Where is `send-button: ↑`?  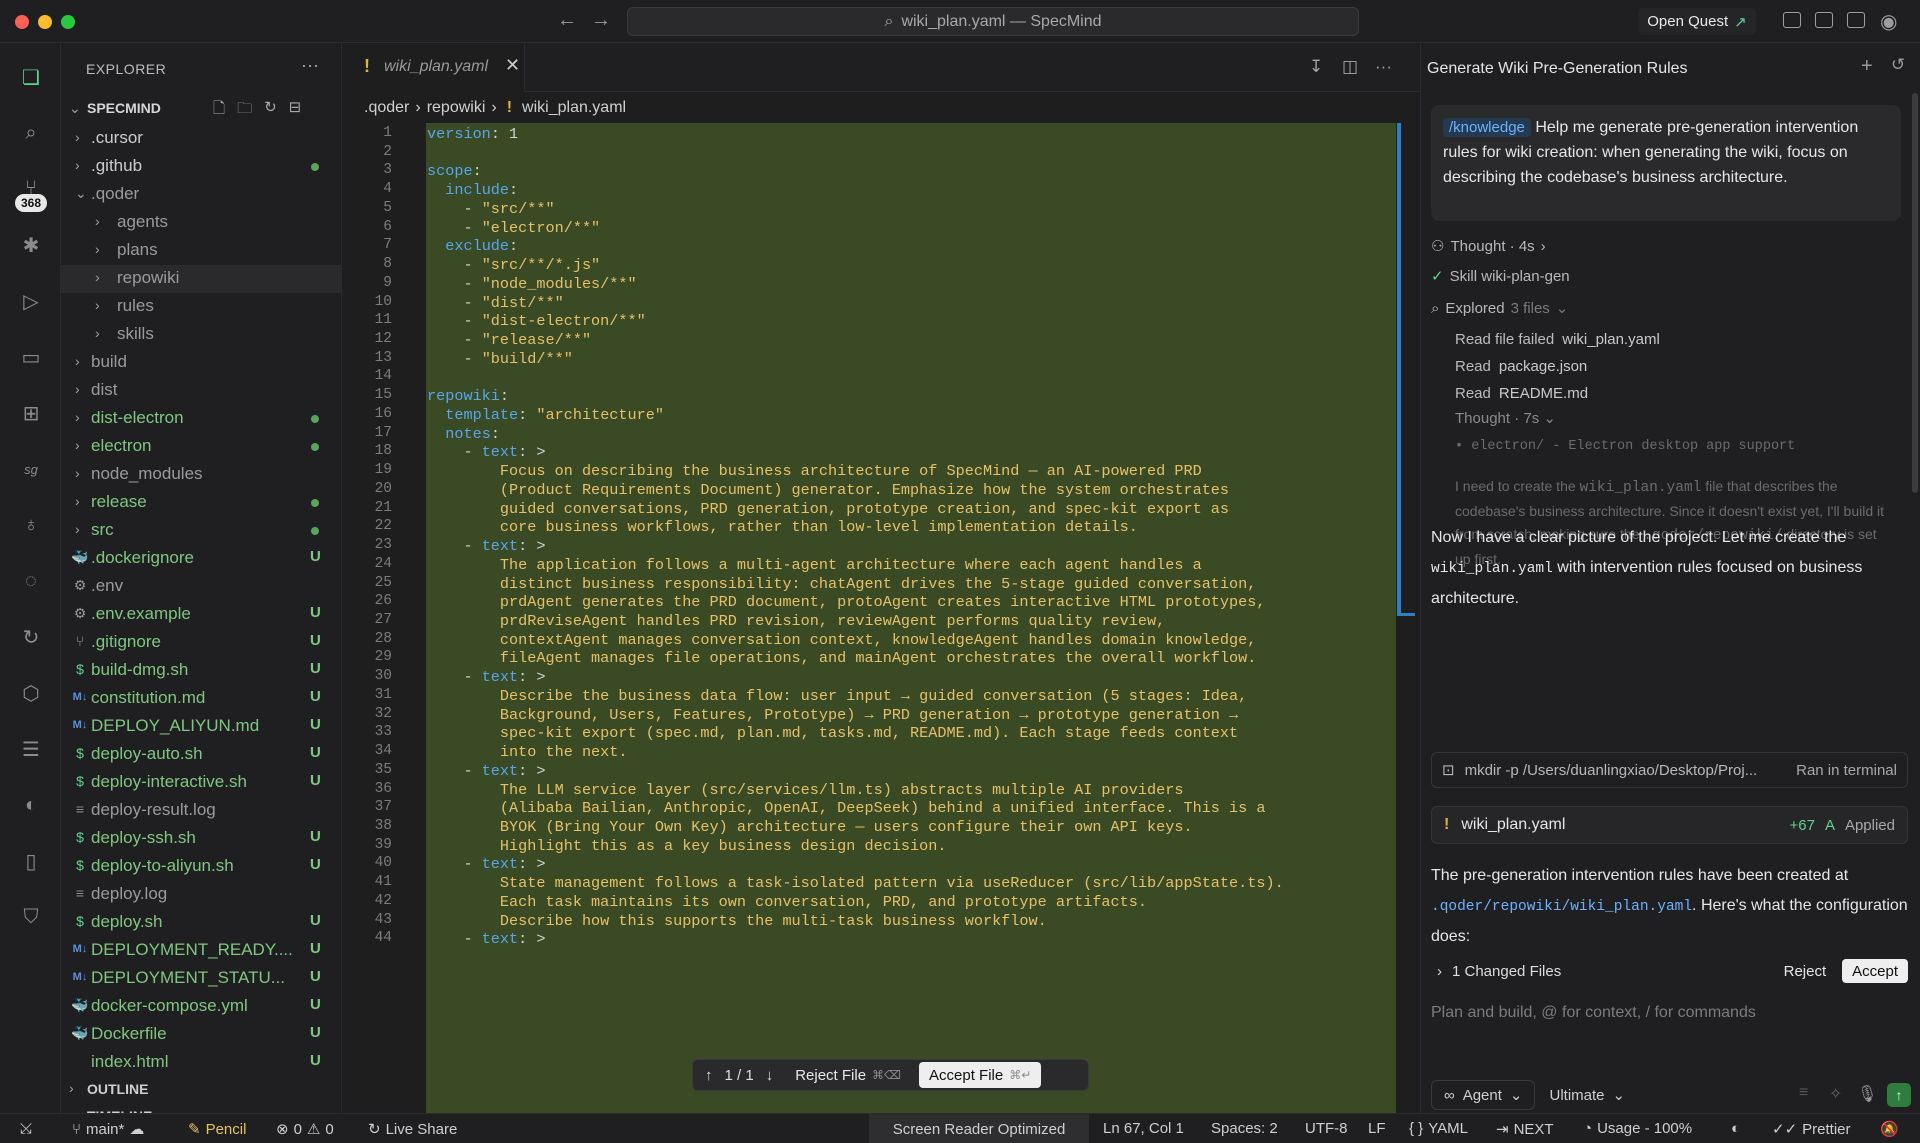 send-button: ↑ is located at coordinates (1899, 1095).